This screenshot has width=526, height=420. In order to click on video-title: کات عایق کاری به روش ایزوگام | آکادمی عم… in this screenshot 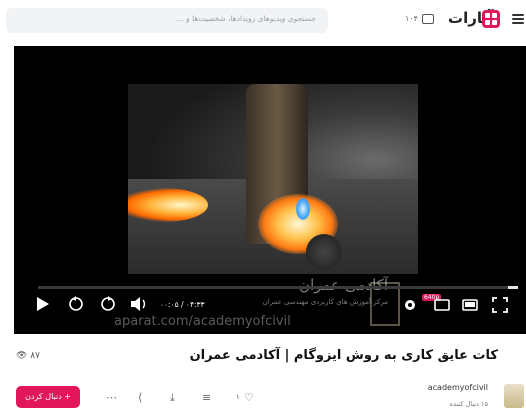, I will do `click(343, 355)`.